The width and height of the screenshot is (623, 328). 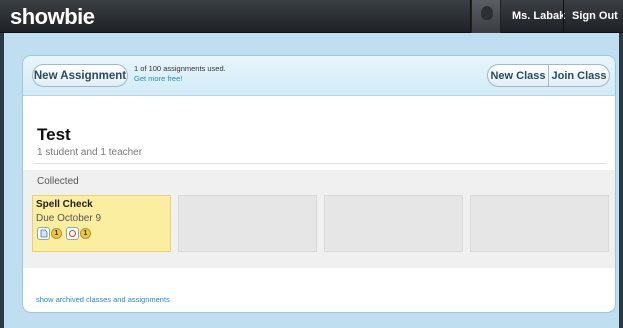 What do you see at coordinates (52, 17) in the screenshot?
I see `app-logo: showbie` at bounding box center [52, 17].